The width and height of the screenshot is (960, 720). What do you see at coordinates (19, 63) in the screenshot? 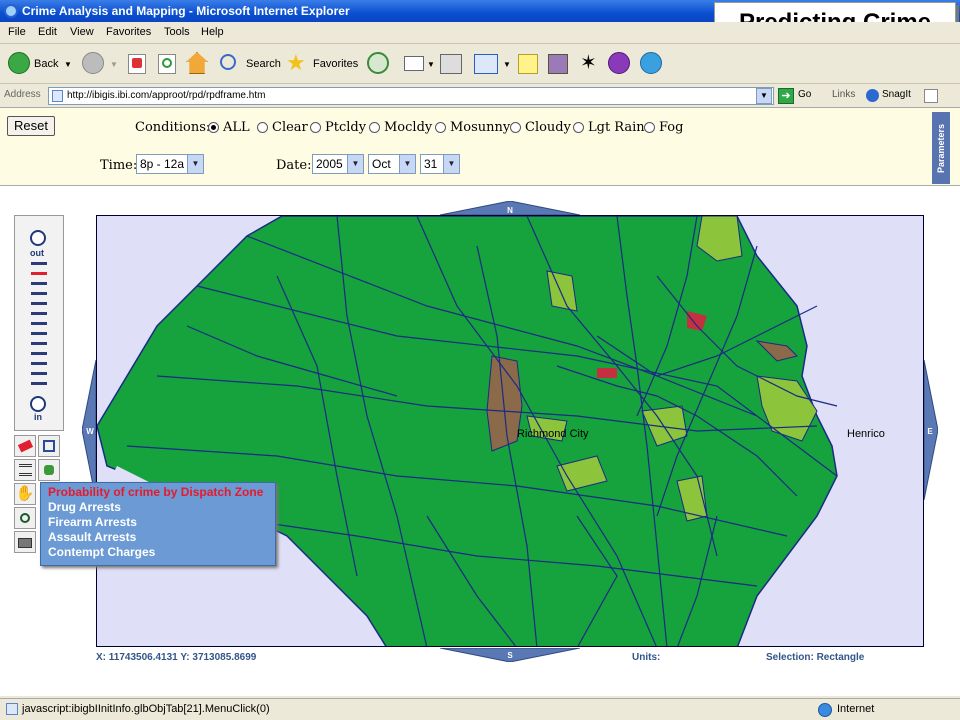
I see `back-icon` at bounding box center [19, 63].